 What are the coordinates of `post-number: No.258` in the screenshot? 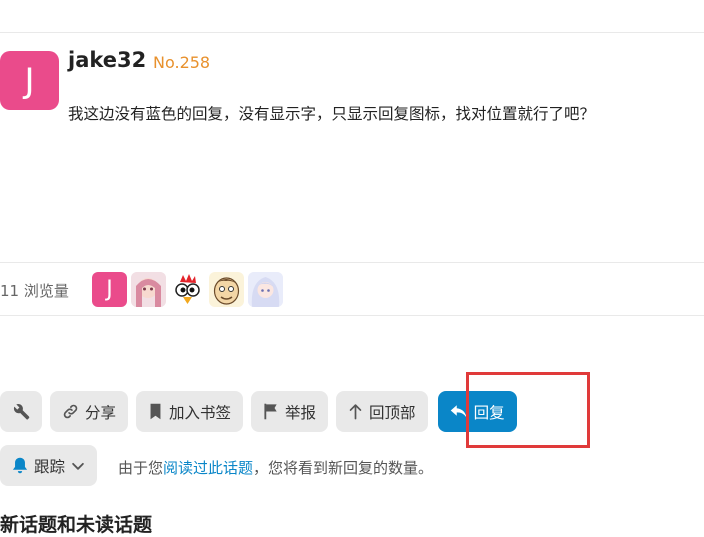 It's located at (182, 62).